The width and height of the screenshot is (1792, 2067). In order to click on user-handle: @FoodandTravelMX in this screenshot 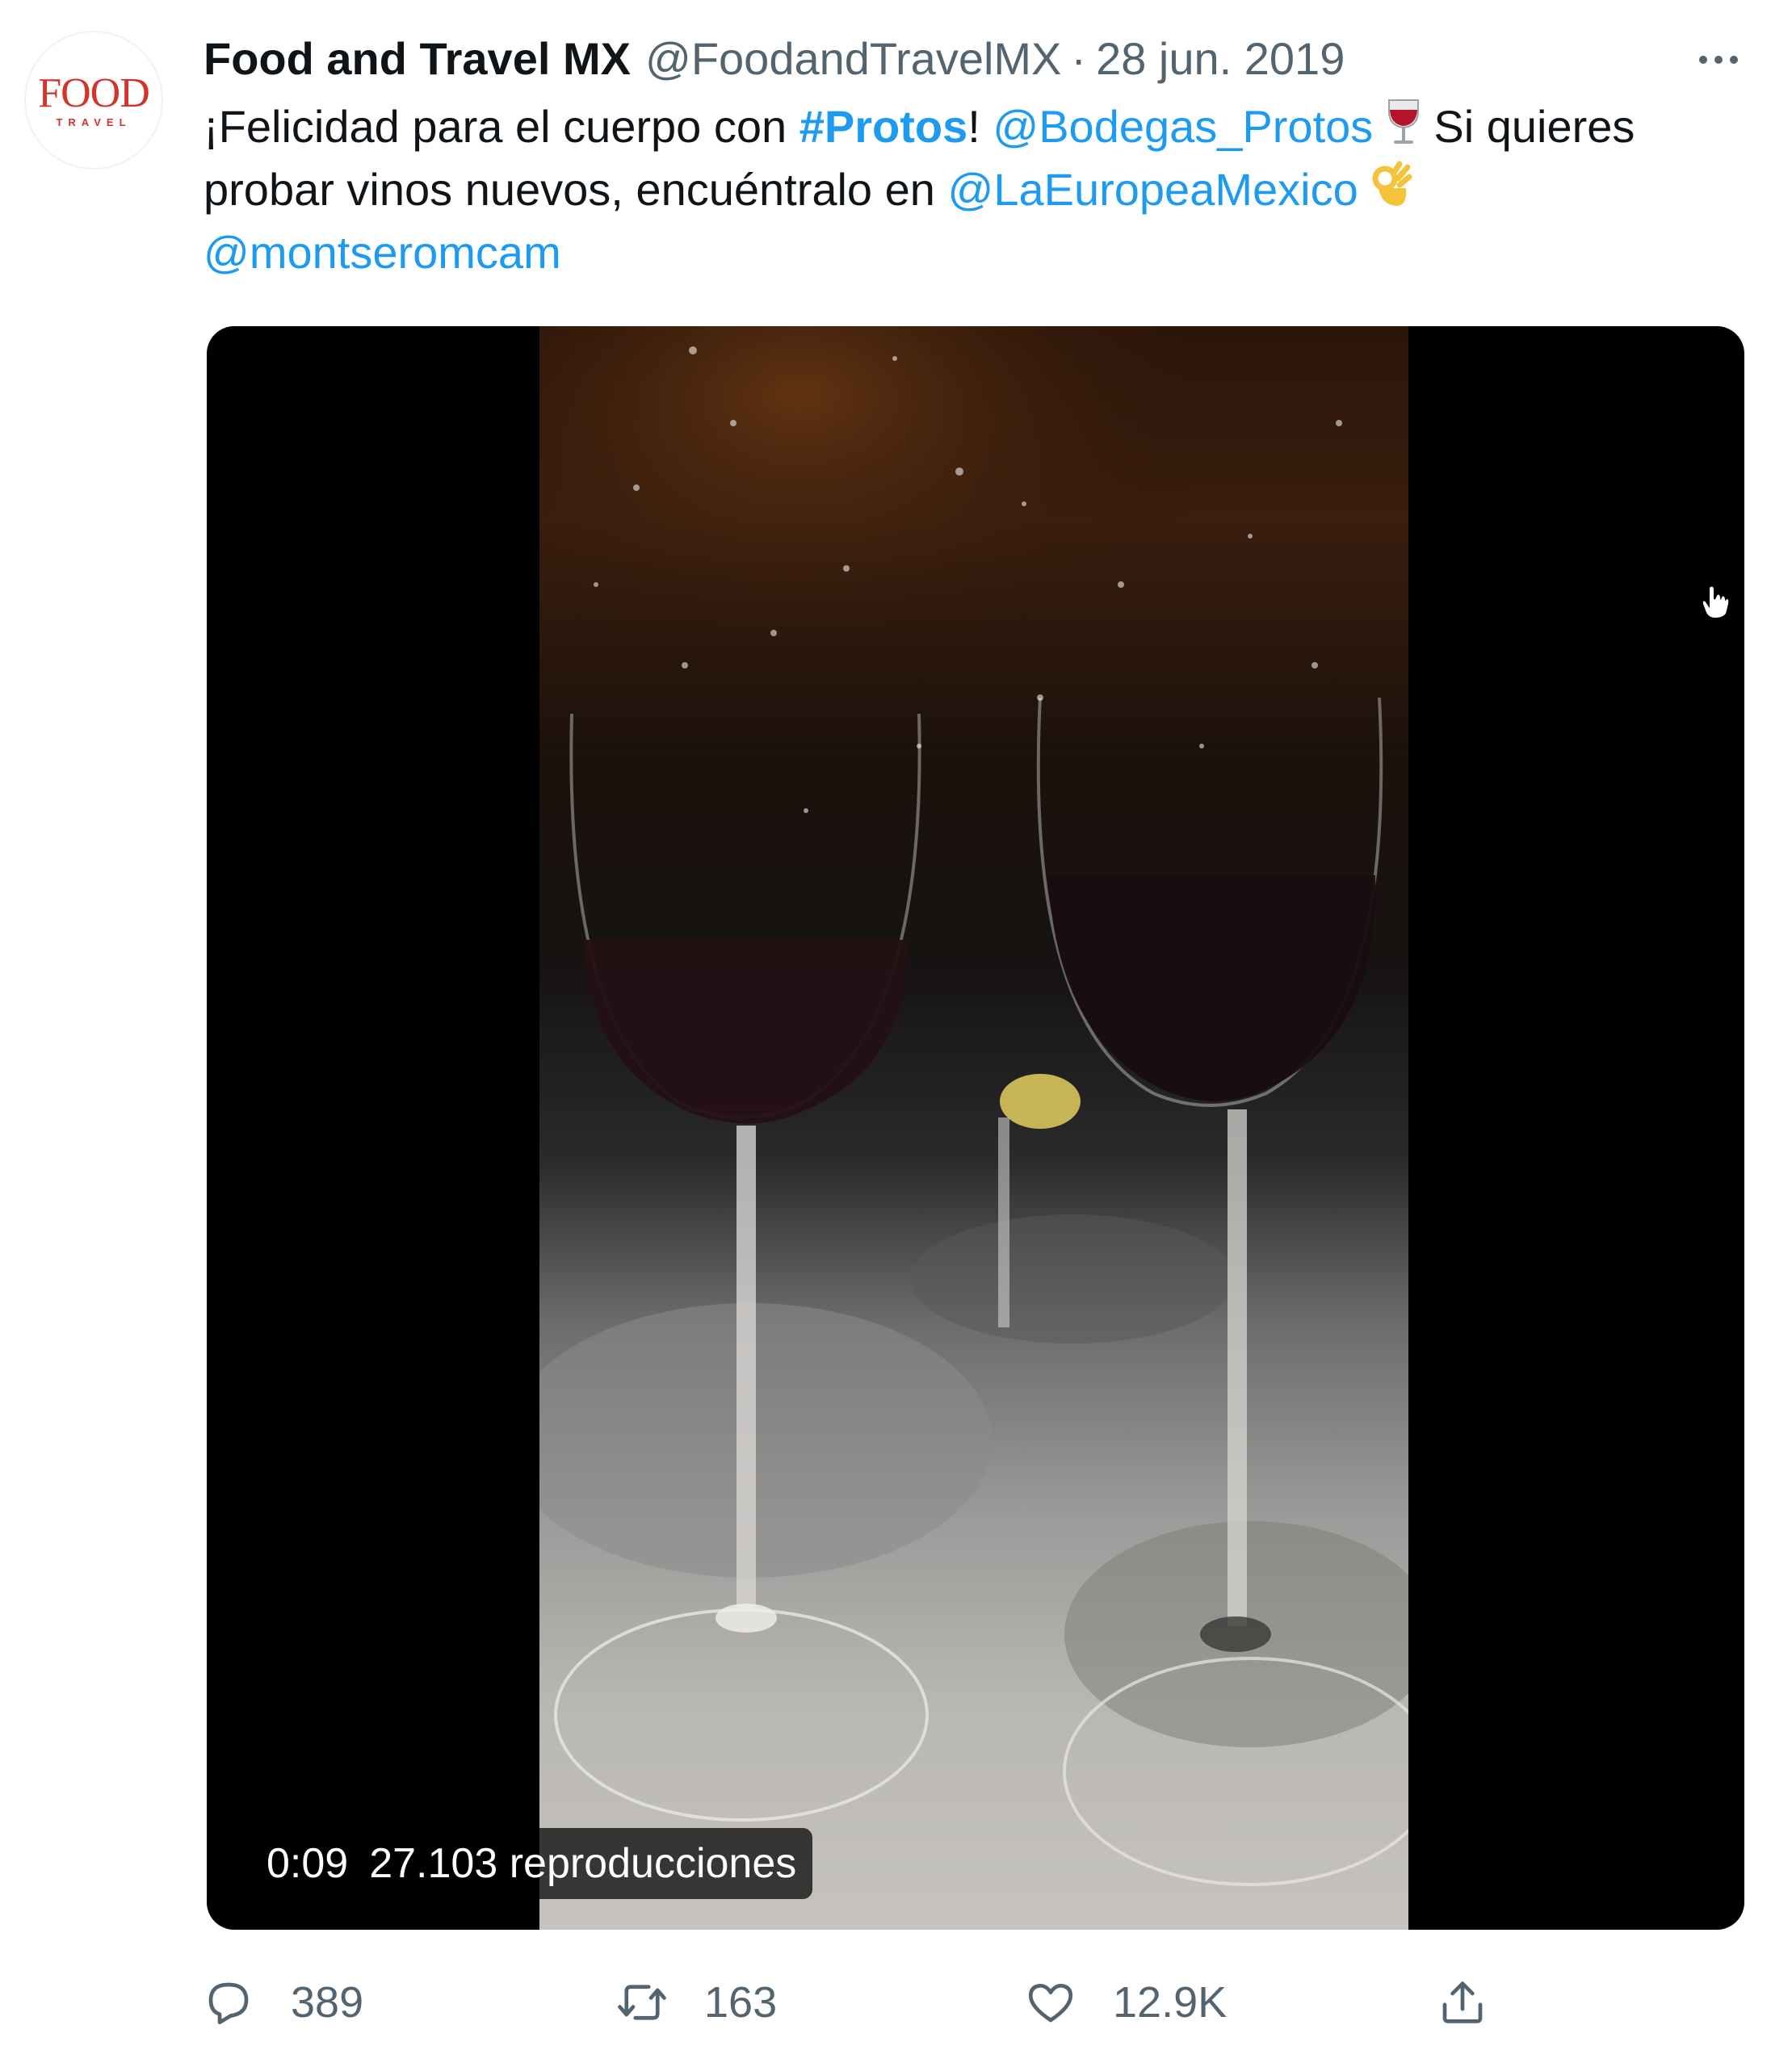, I will do `click(853, 59)`.